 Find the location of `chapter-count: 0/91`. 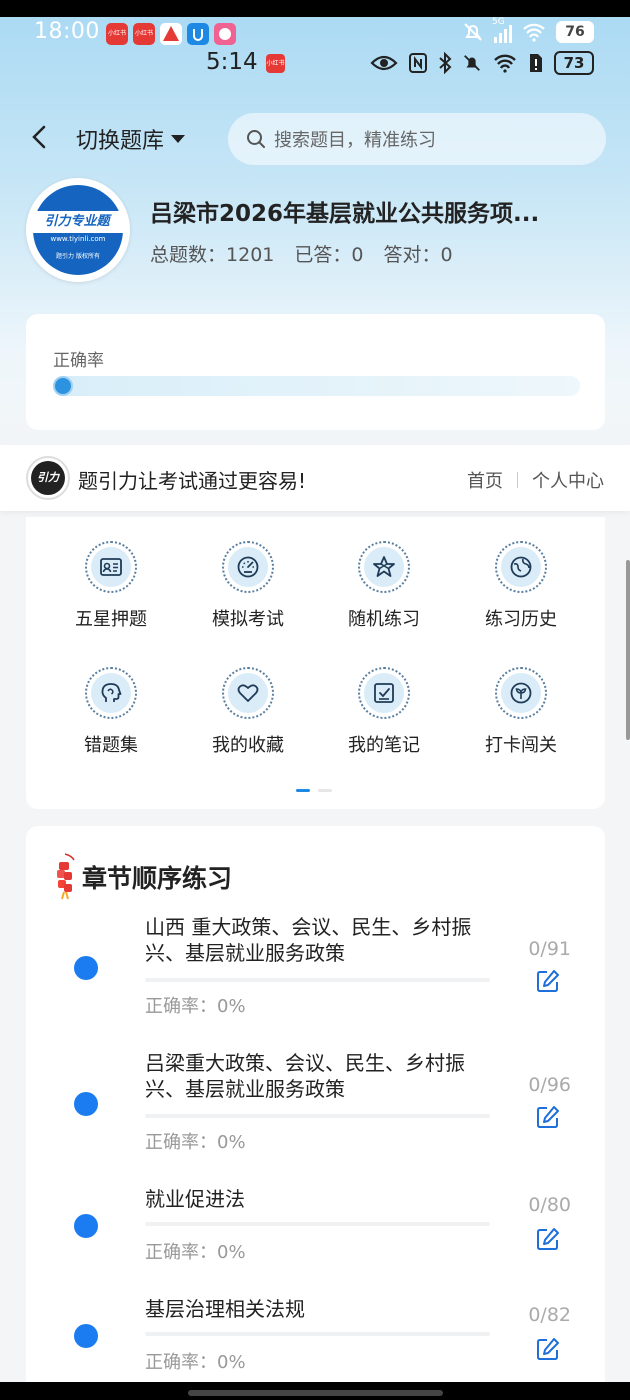

chapter-count: 0/91 is located at coordinates (549, 949).